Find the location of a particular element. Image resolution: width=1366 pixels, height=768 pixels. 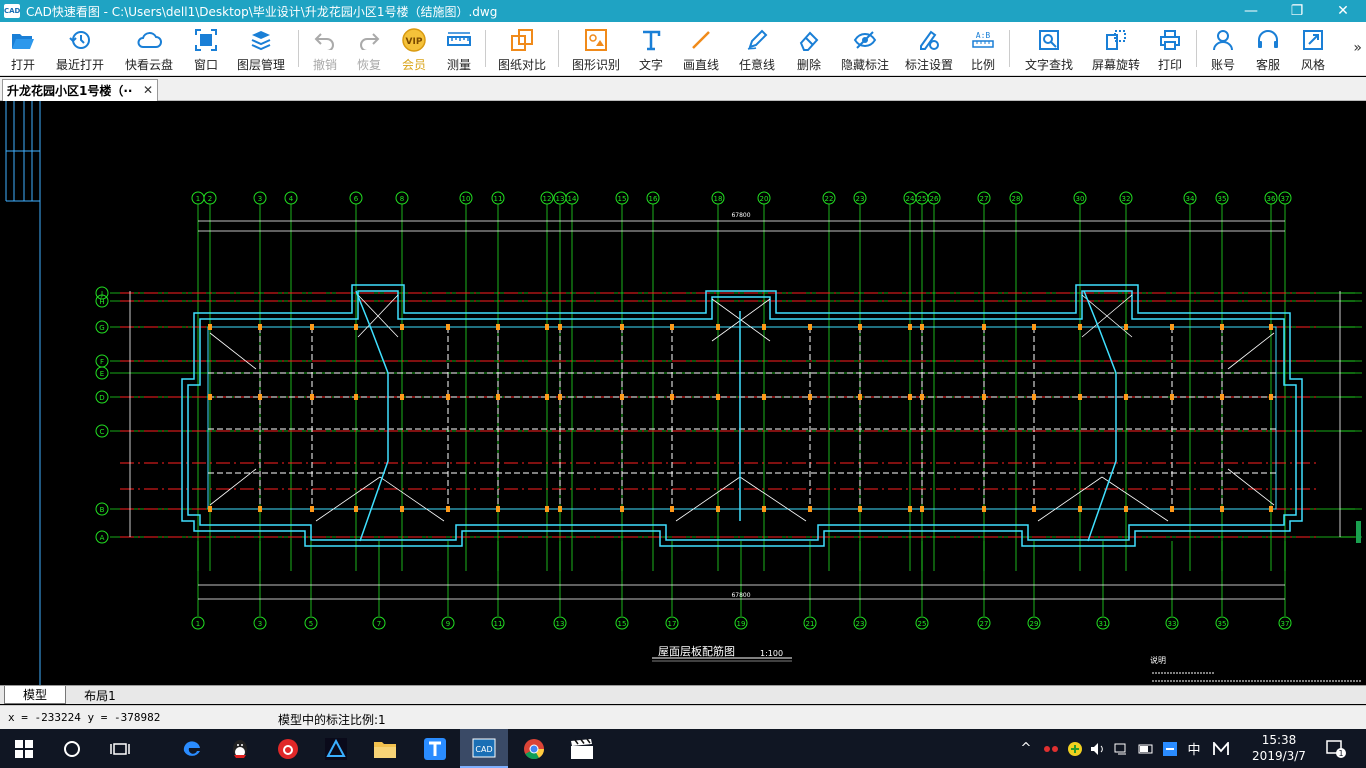

triangle-app-icon is located at coordinates (336, 748).